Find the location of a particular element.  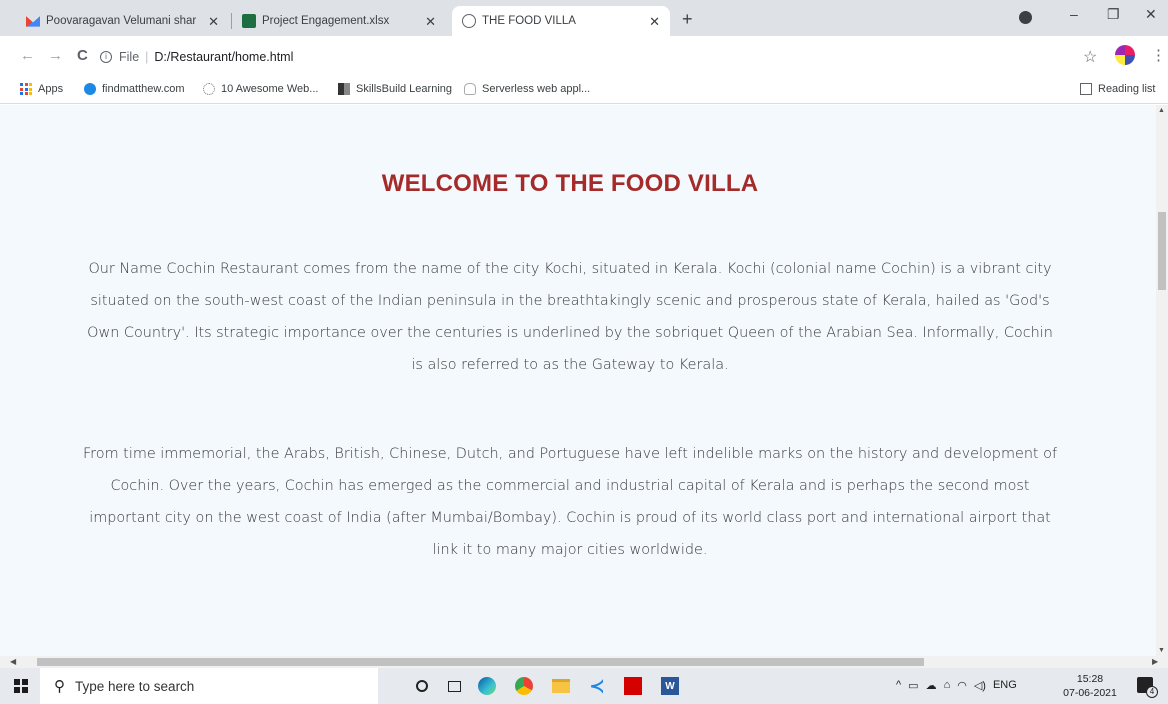

tab-title: THE FOOD VILLA is located at coordinates (529, 21).